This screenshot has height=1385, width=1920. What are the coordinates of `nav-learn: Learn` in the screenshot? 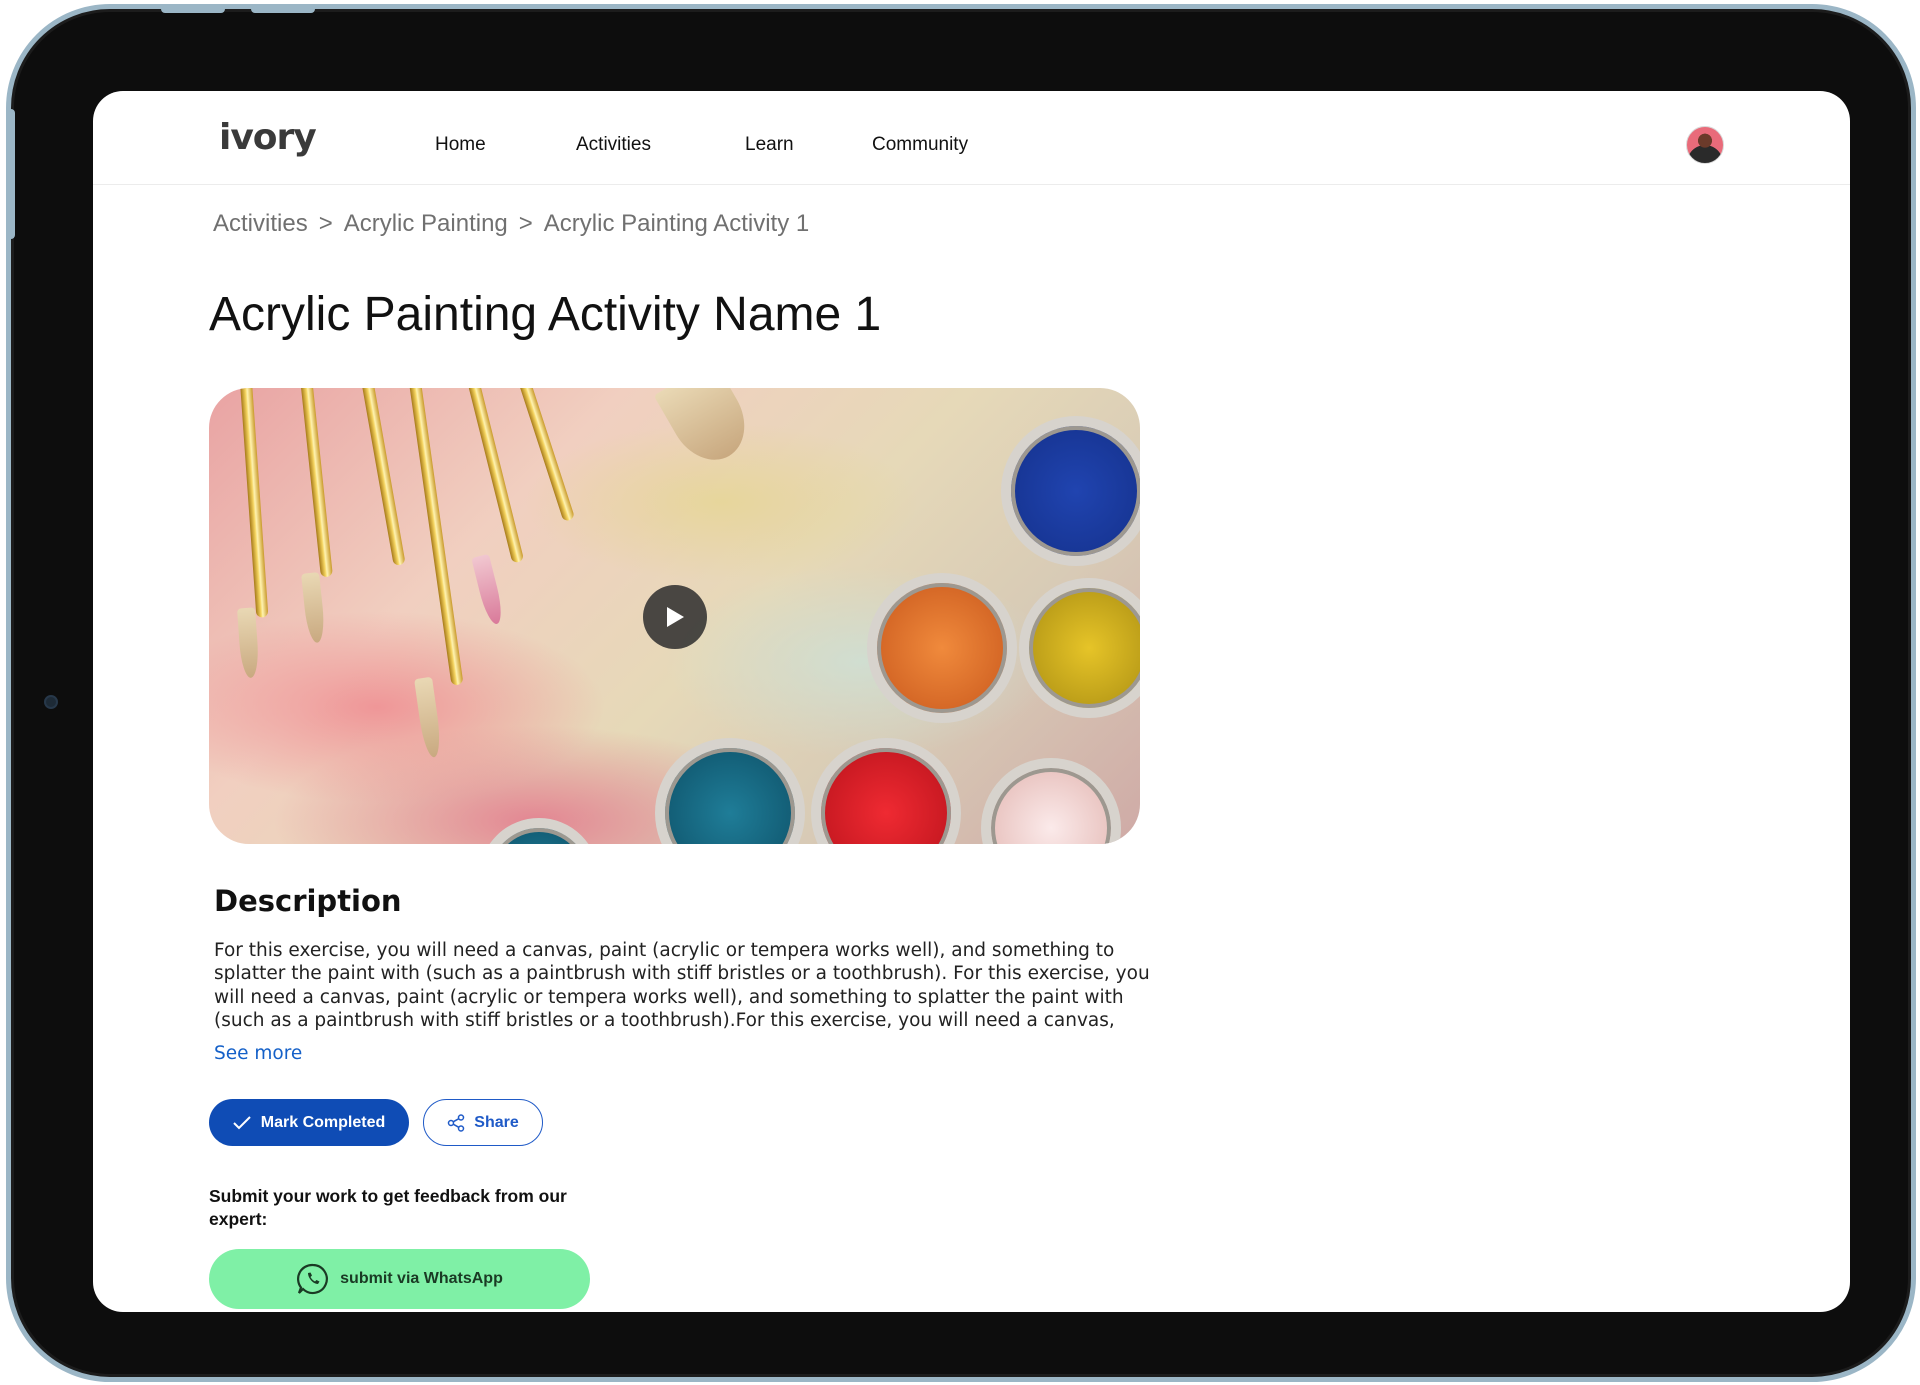 It's located at (769, 145).